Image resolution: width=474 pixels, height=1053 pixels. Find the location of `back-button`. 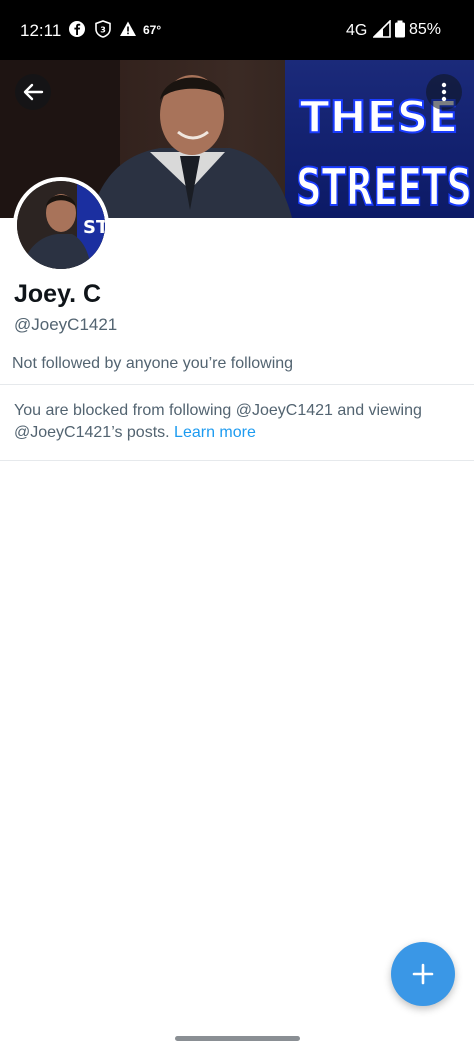

back-button is located at coordinates (33, 92).